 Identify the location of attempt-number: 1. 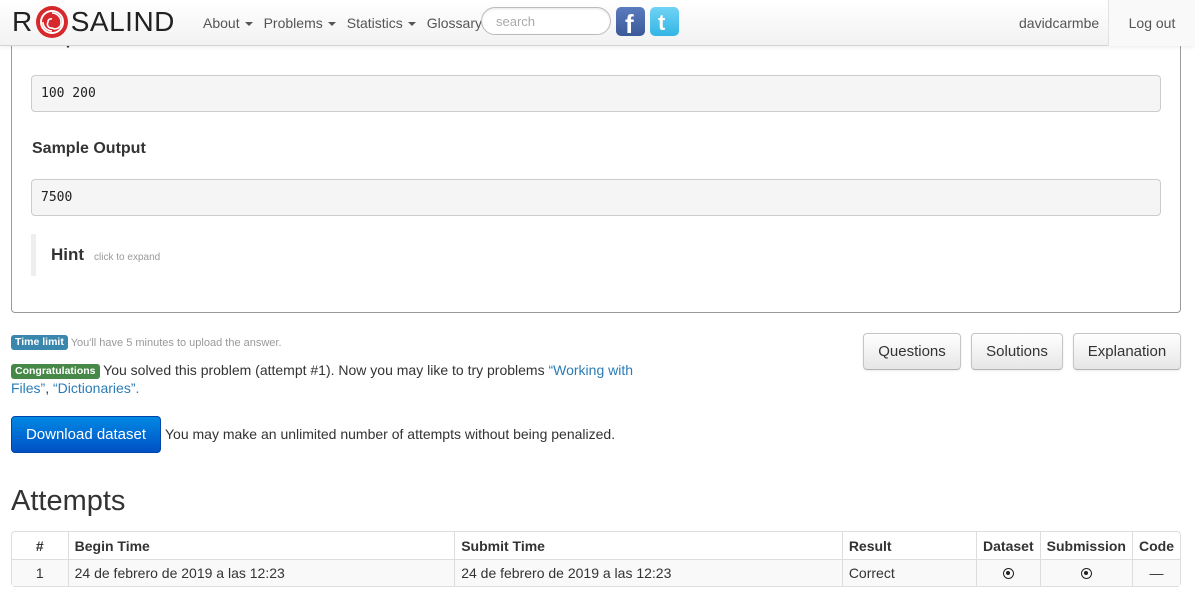
(40, 572).